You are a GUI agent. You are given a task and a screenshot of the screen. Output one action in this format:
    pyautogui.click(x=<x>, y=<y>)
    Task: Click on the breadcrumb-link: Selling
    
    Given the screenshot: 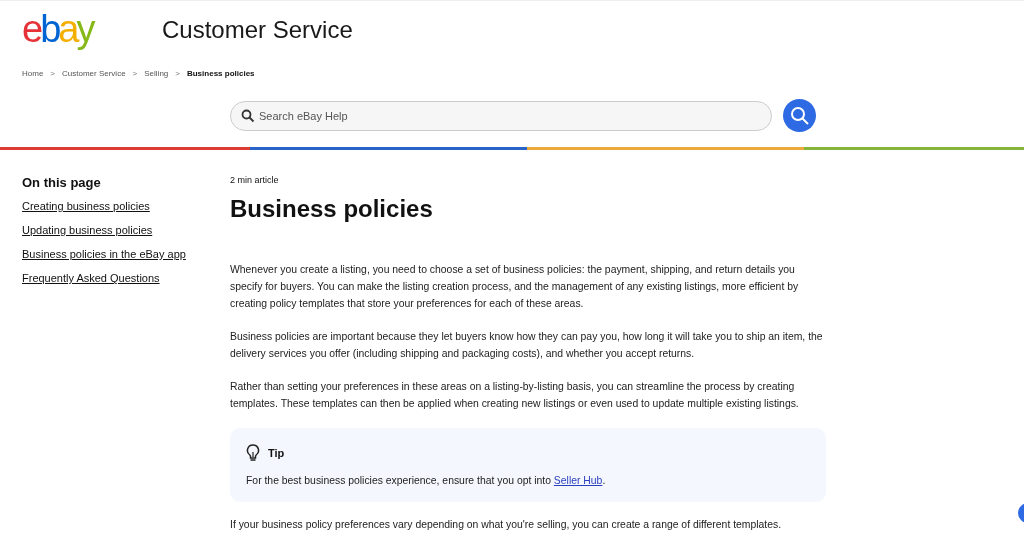 What is the action you would take?
    pyautogui.click(x=156, y=73)
    